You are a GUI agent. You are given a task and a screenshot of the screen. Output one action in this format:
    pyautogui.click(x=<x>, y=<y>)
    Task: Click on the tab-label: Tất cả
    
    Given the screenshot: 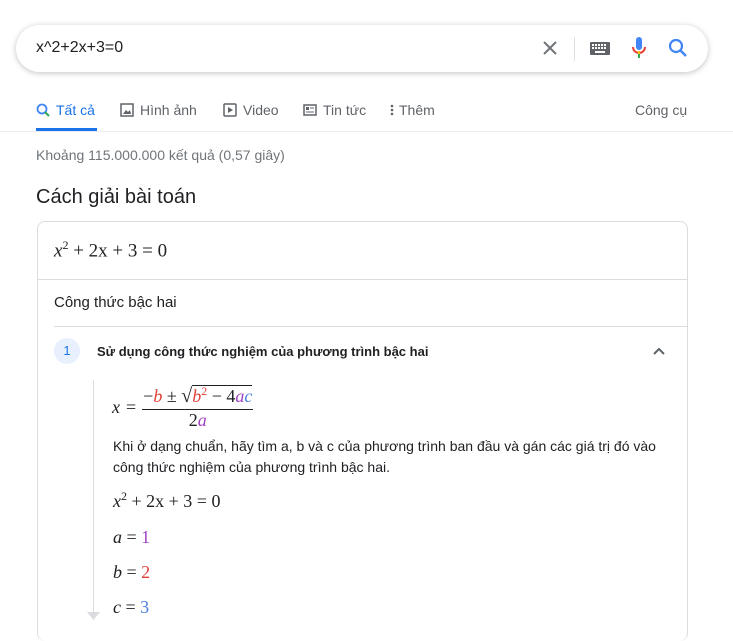 What is the action you would take?
    pyautogui.click(x=75, y=110)
    